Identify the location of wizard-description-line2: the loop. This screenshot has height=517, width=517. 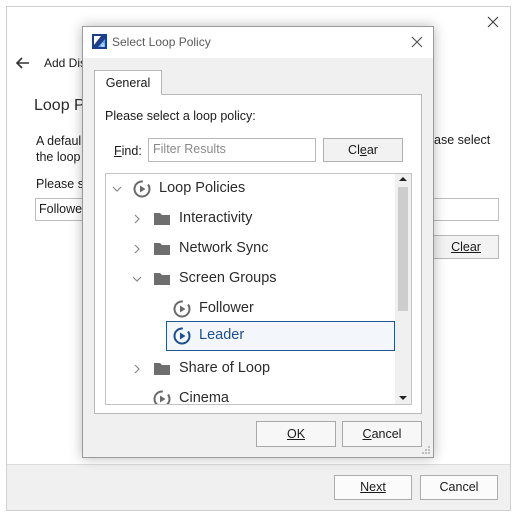
(58, 157).